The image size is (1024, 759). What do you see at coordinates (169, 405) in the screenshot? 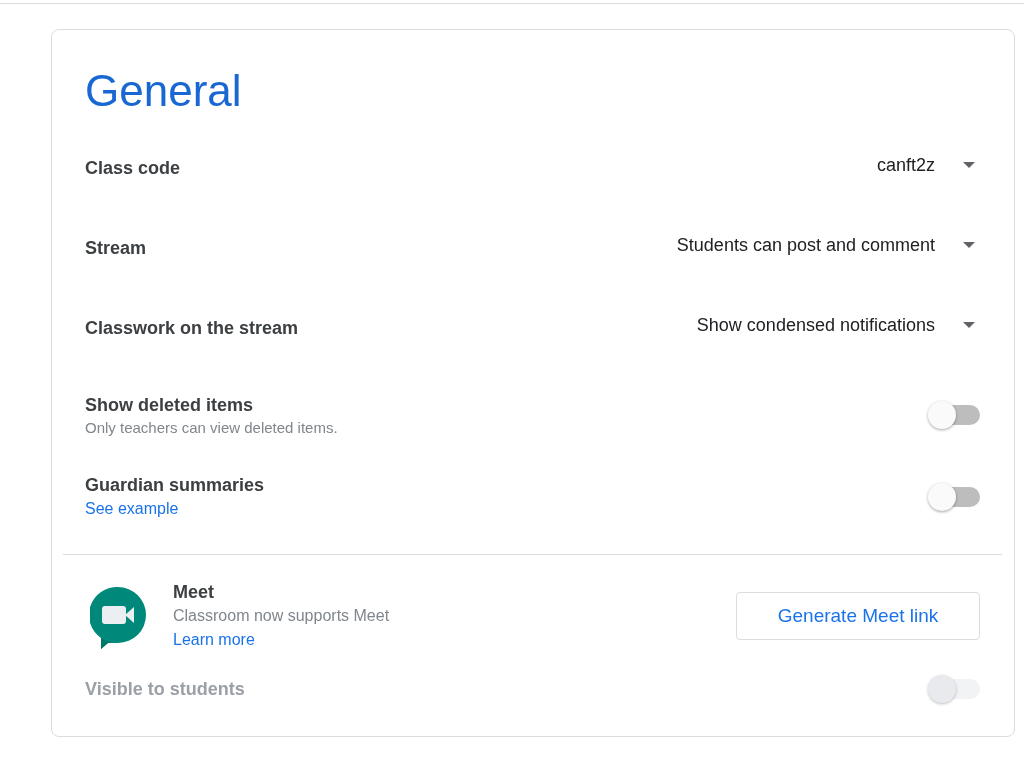
I see `setting-label: Show deleted items` at bounding box center [169, 405].